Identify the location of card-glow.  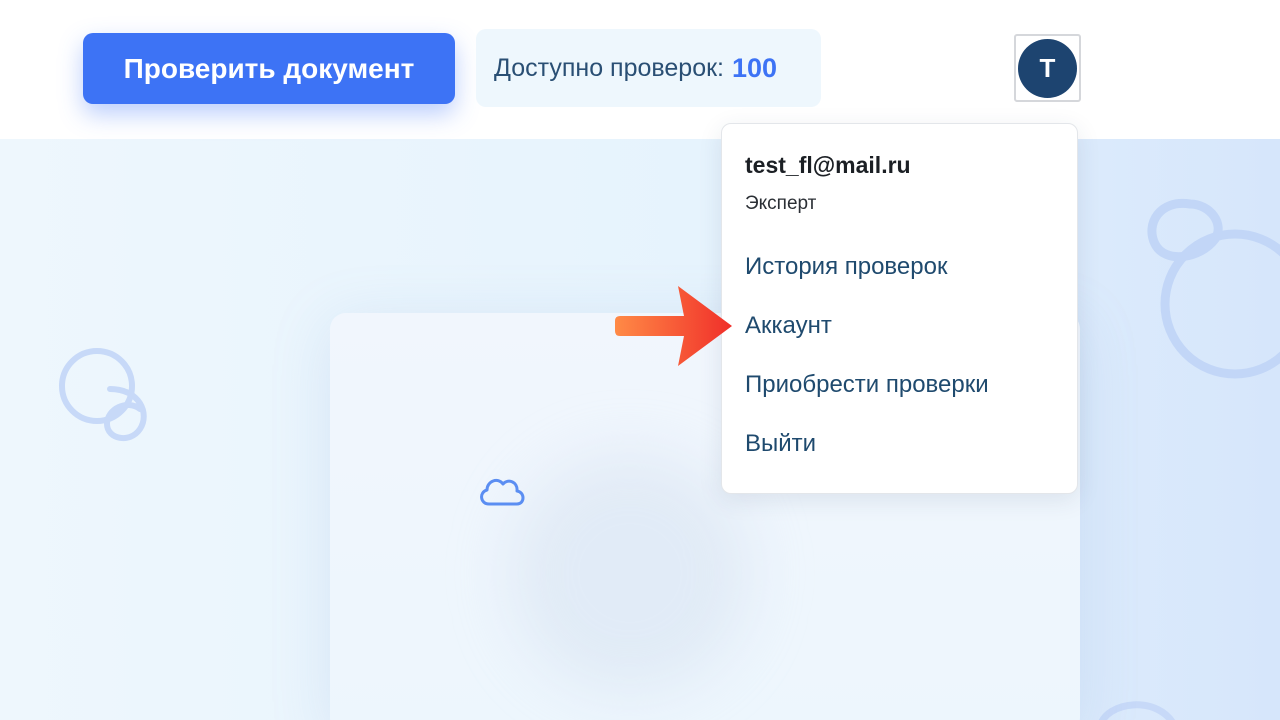
(630, 573).